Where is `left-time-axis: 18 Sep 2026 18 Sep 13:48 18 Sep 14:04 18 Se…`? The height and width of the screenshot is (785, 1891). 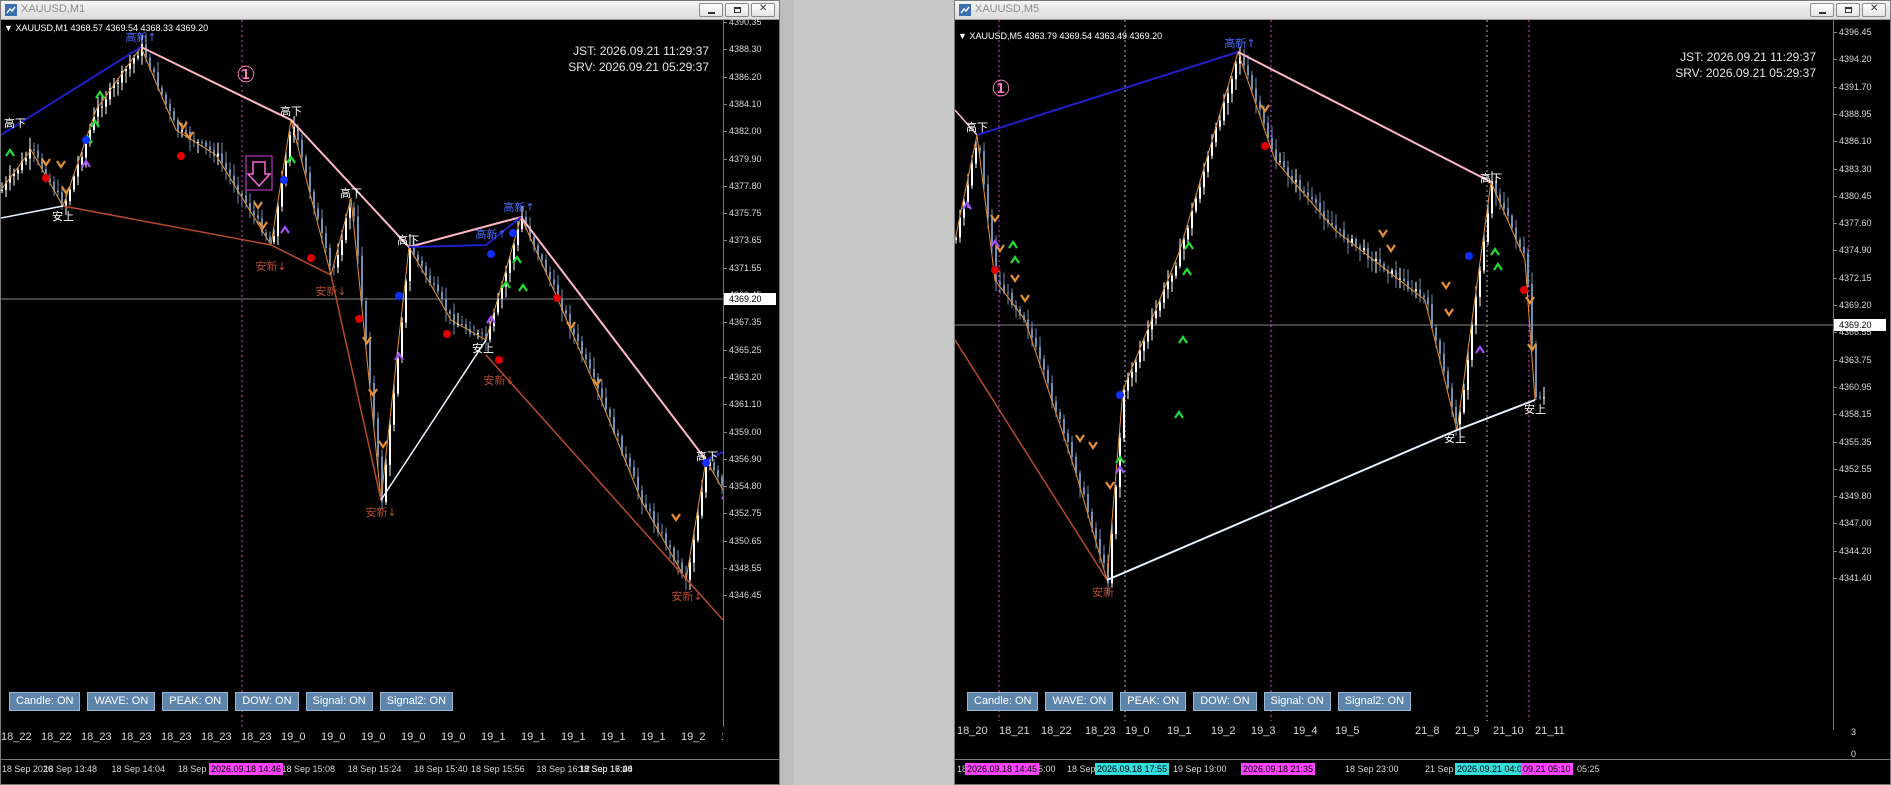 left-time-axis: 18 Sep 2026 18 Sep 13:48 18 Sep 14:04 18 Se… is located at coordinates (390, 769).